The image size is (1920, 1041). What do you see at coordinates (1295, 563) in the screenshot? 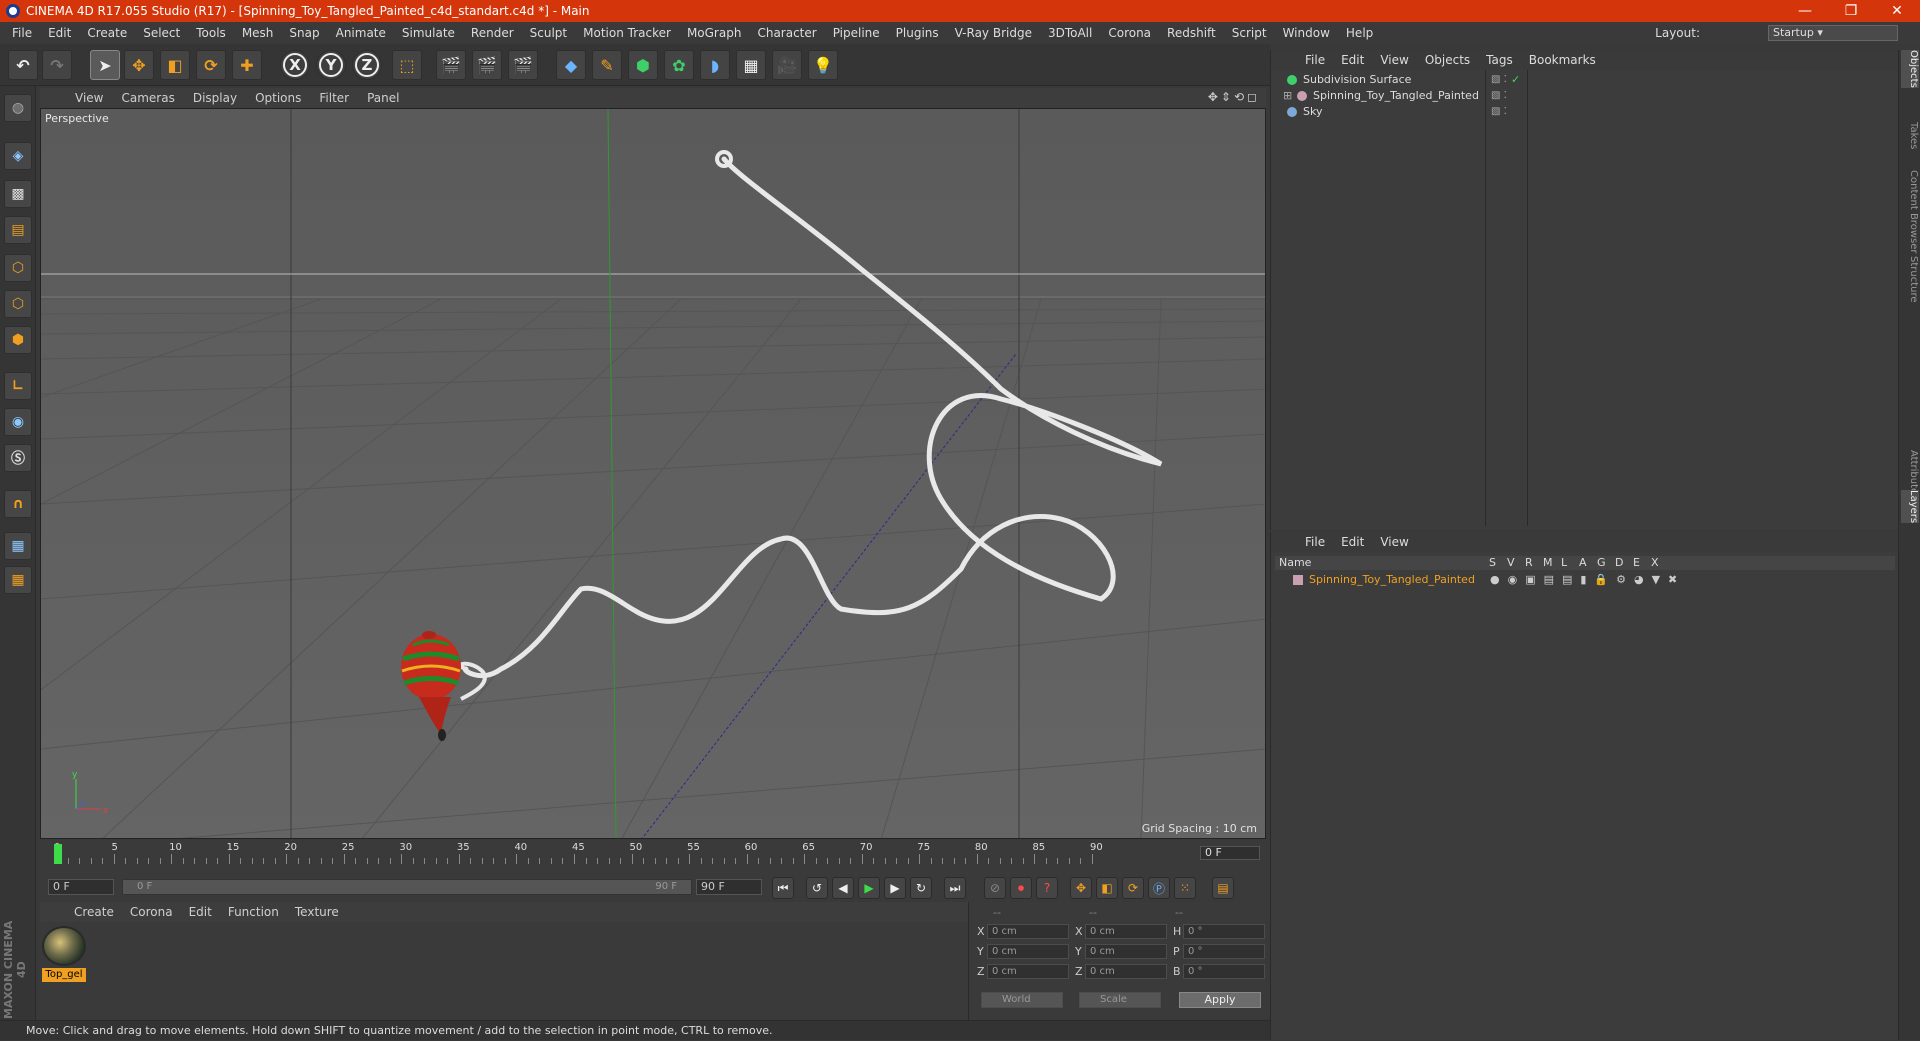
I see `layer-col-name: Name` at bounding box center [1295, 563].